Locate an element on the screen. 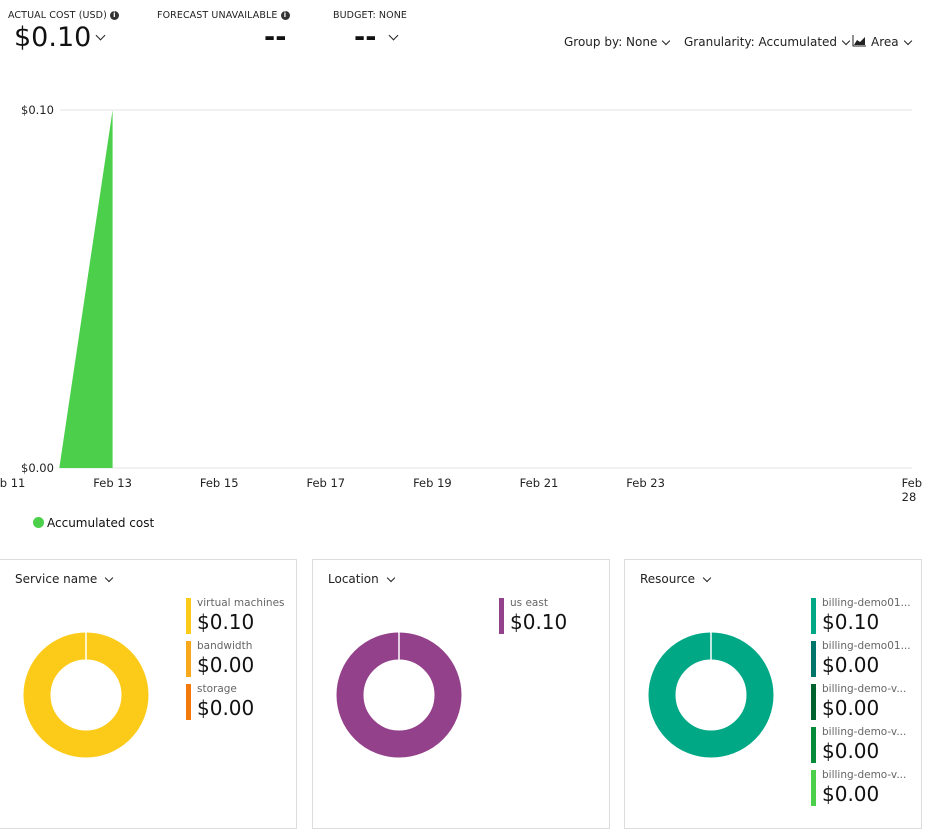  breakdown-panel-location: Location us east $0.10 is located at coordinates (461, 694).